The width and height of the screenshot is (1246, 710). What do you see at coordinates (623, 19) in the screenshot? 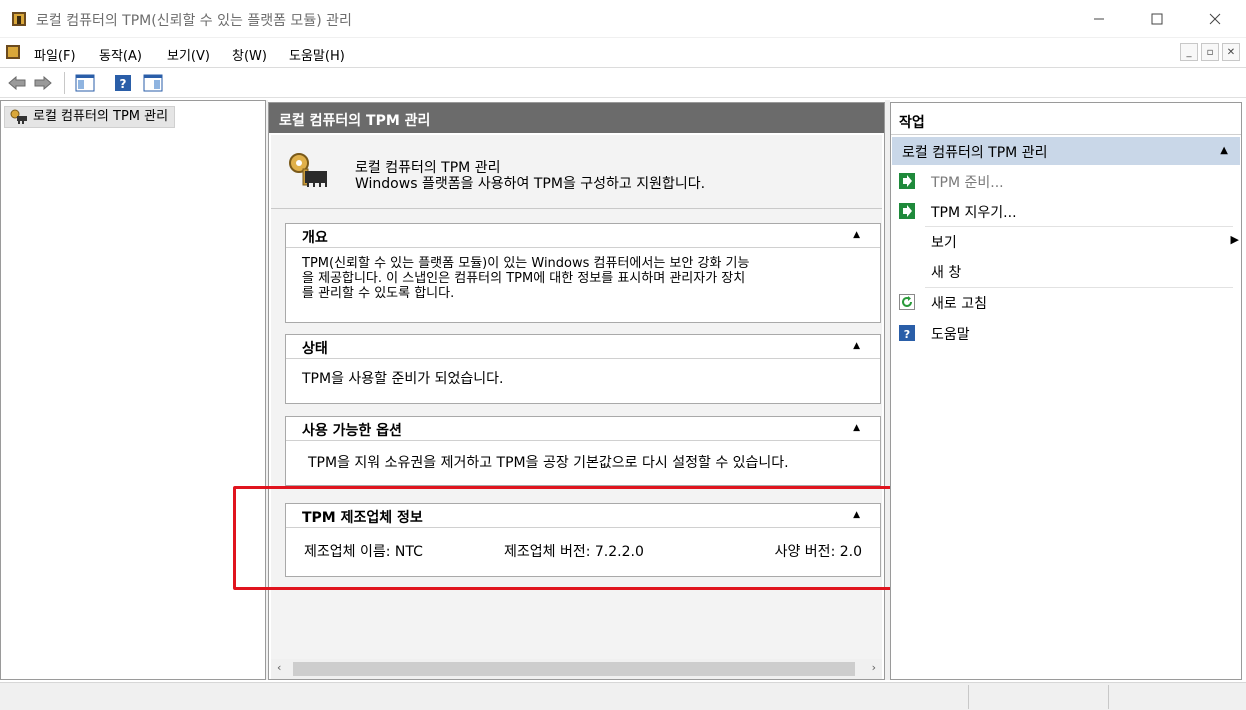
I see `title-bar: 로컬 컴퓨터의 TPM(신뢰할 수 있는 플랫폼 모듈) 관리` at bounding box center [623, 19].